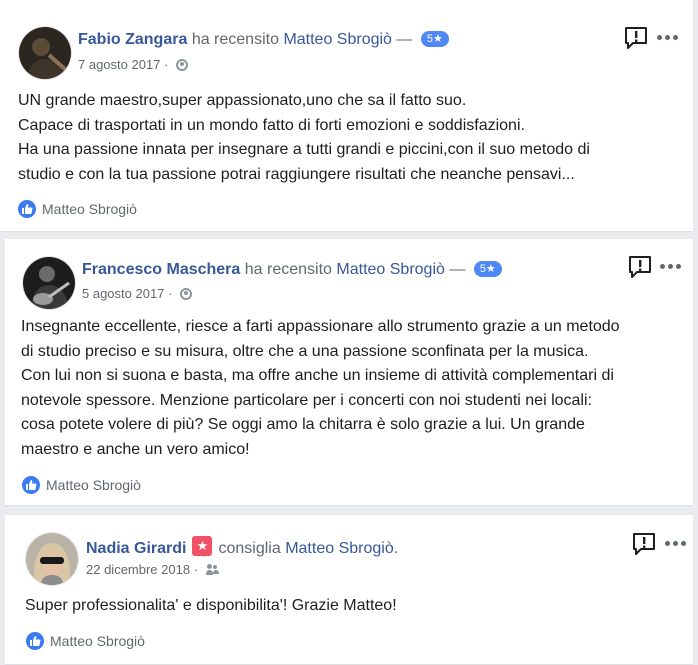  I want to click on post-date: 7 agosto 2017, so click(119, 64).